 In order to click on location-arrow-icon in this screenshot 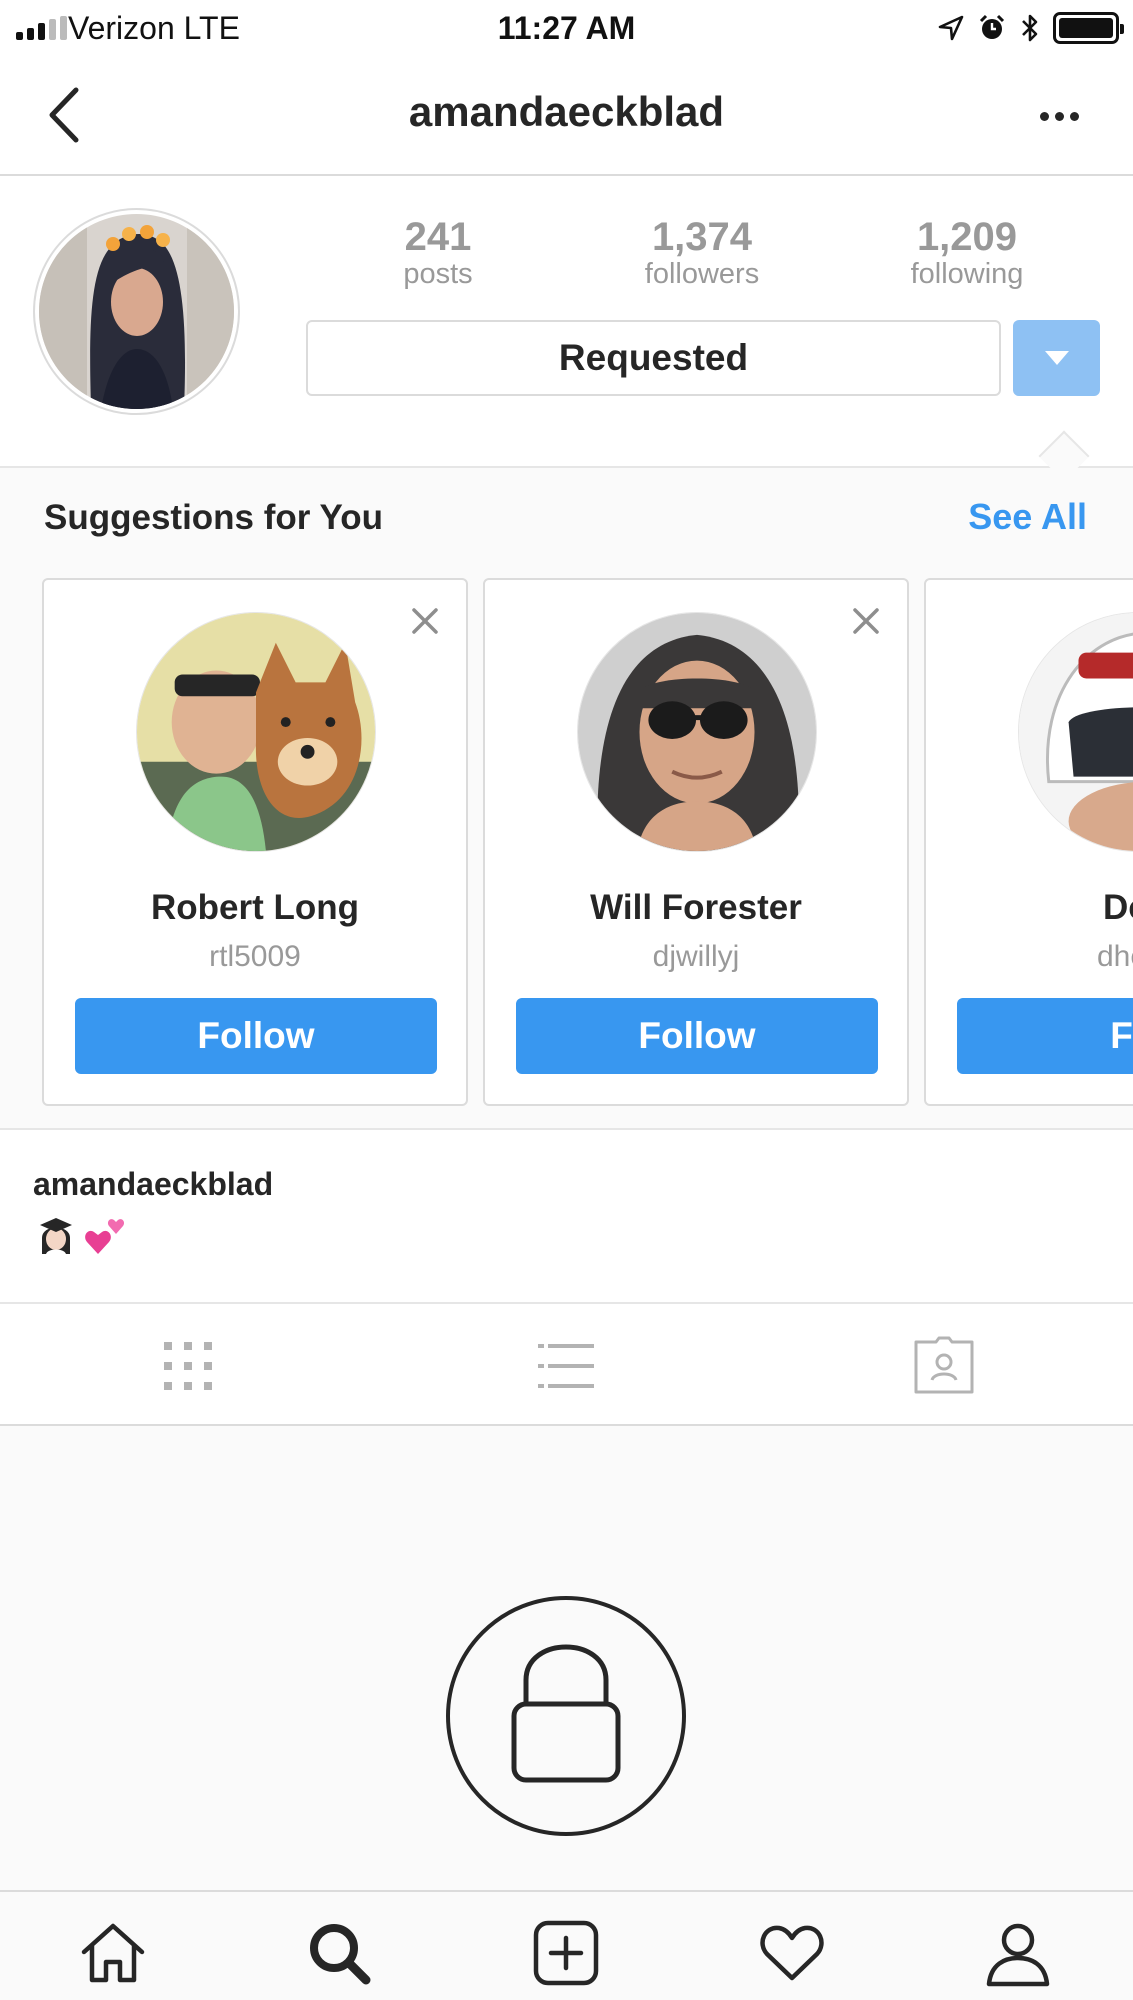, I will do `click(951, 28)`.